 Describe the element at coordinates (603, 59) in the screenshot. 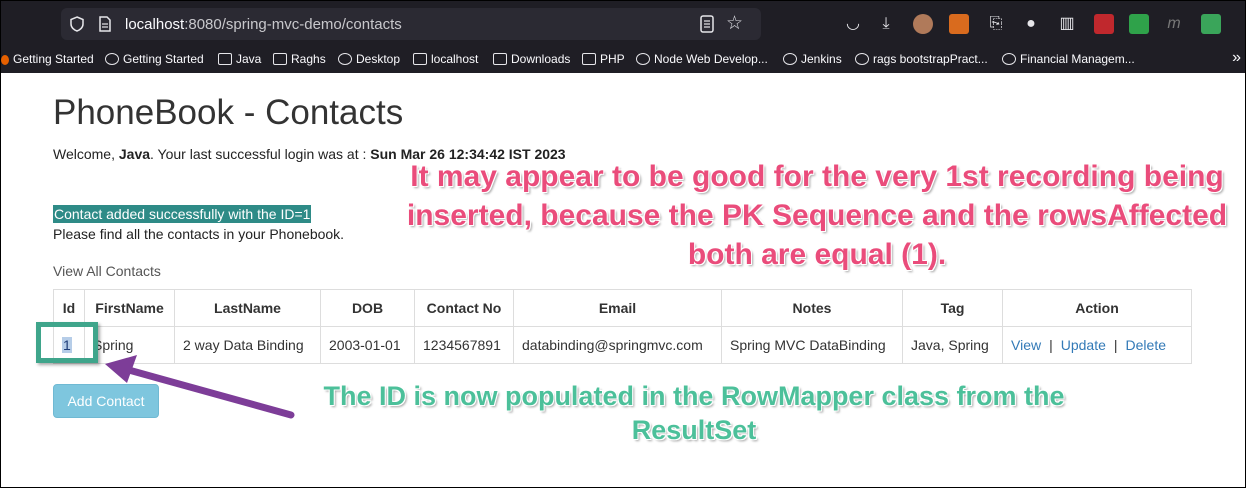

I see `bookmark-php: PHP` at that location.